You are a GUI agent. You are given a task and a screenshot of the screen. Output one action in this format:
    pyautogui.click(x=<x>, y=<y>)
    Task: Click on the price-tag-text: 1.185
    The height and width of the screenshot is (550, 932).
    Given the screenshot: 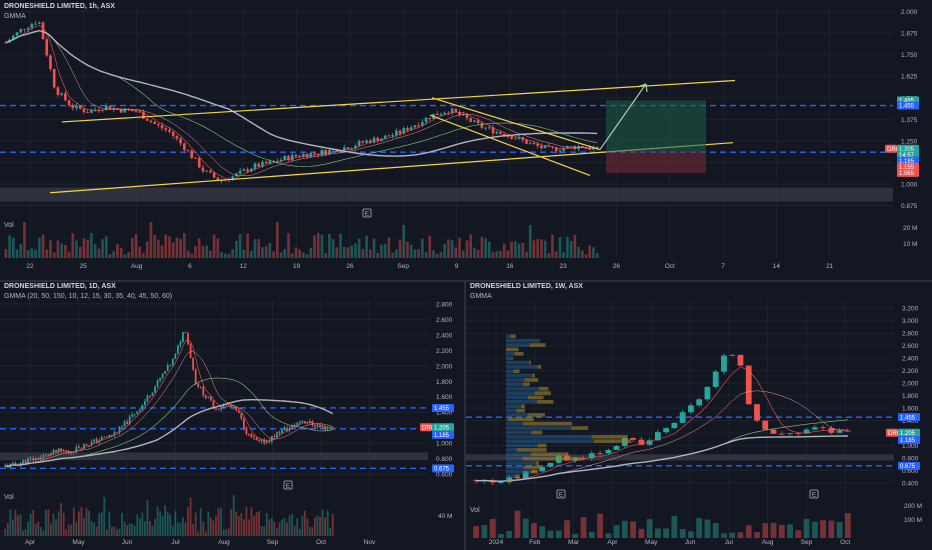 What is the action you would take?
    pyautogui.click(x=908, y=441)
    